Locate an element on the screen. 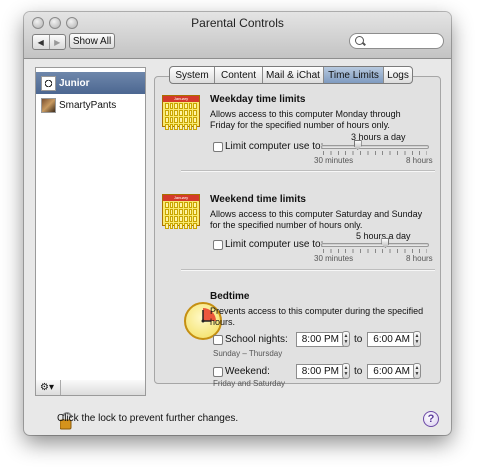 The height and width of the screenshot is (473, 480). weekday-limit-checkbox is located at coordinates (218, 147).